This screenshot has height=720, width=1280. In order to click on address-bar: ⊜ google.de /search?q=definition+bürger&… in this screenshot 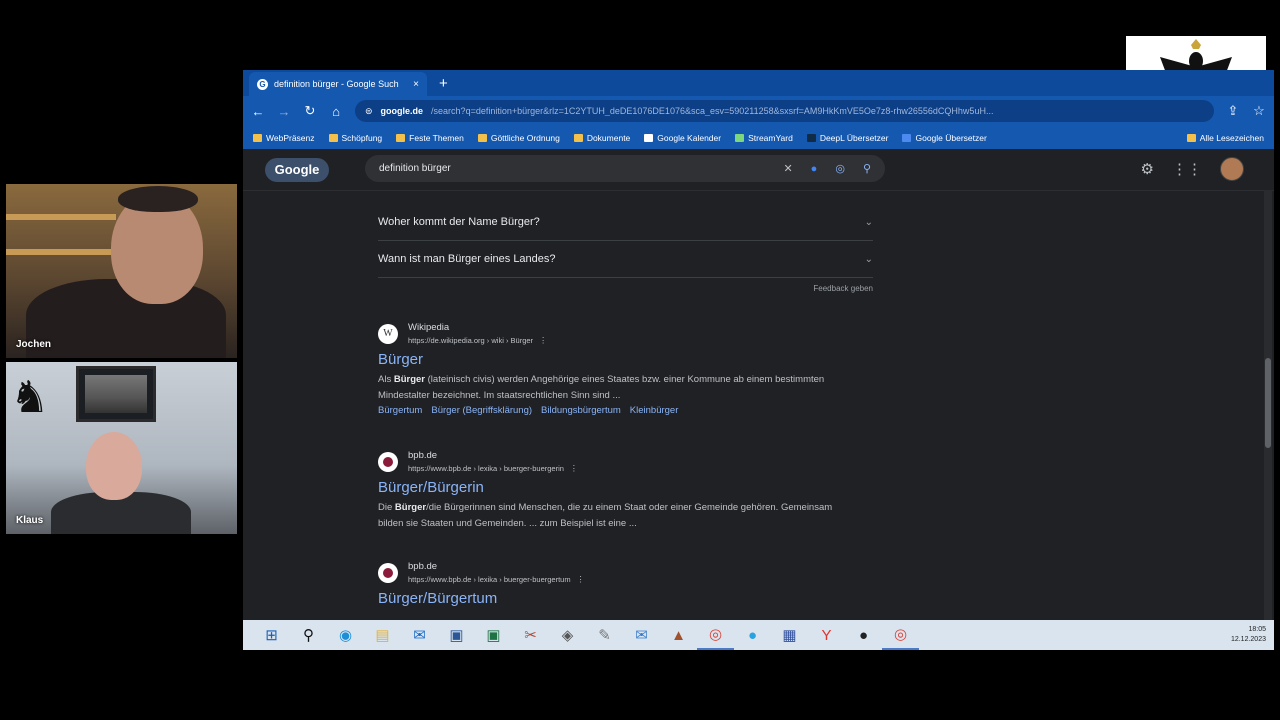, I will do `click(784, 111)`.